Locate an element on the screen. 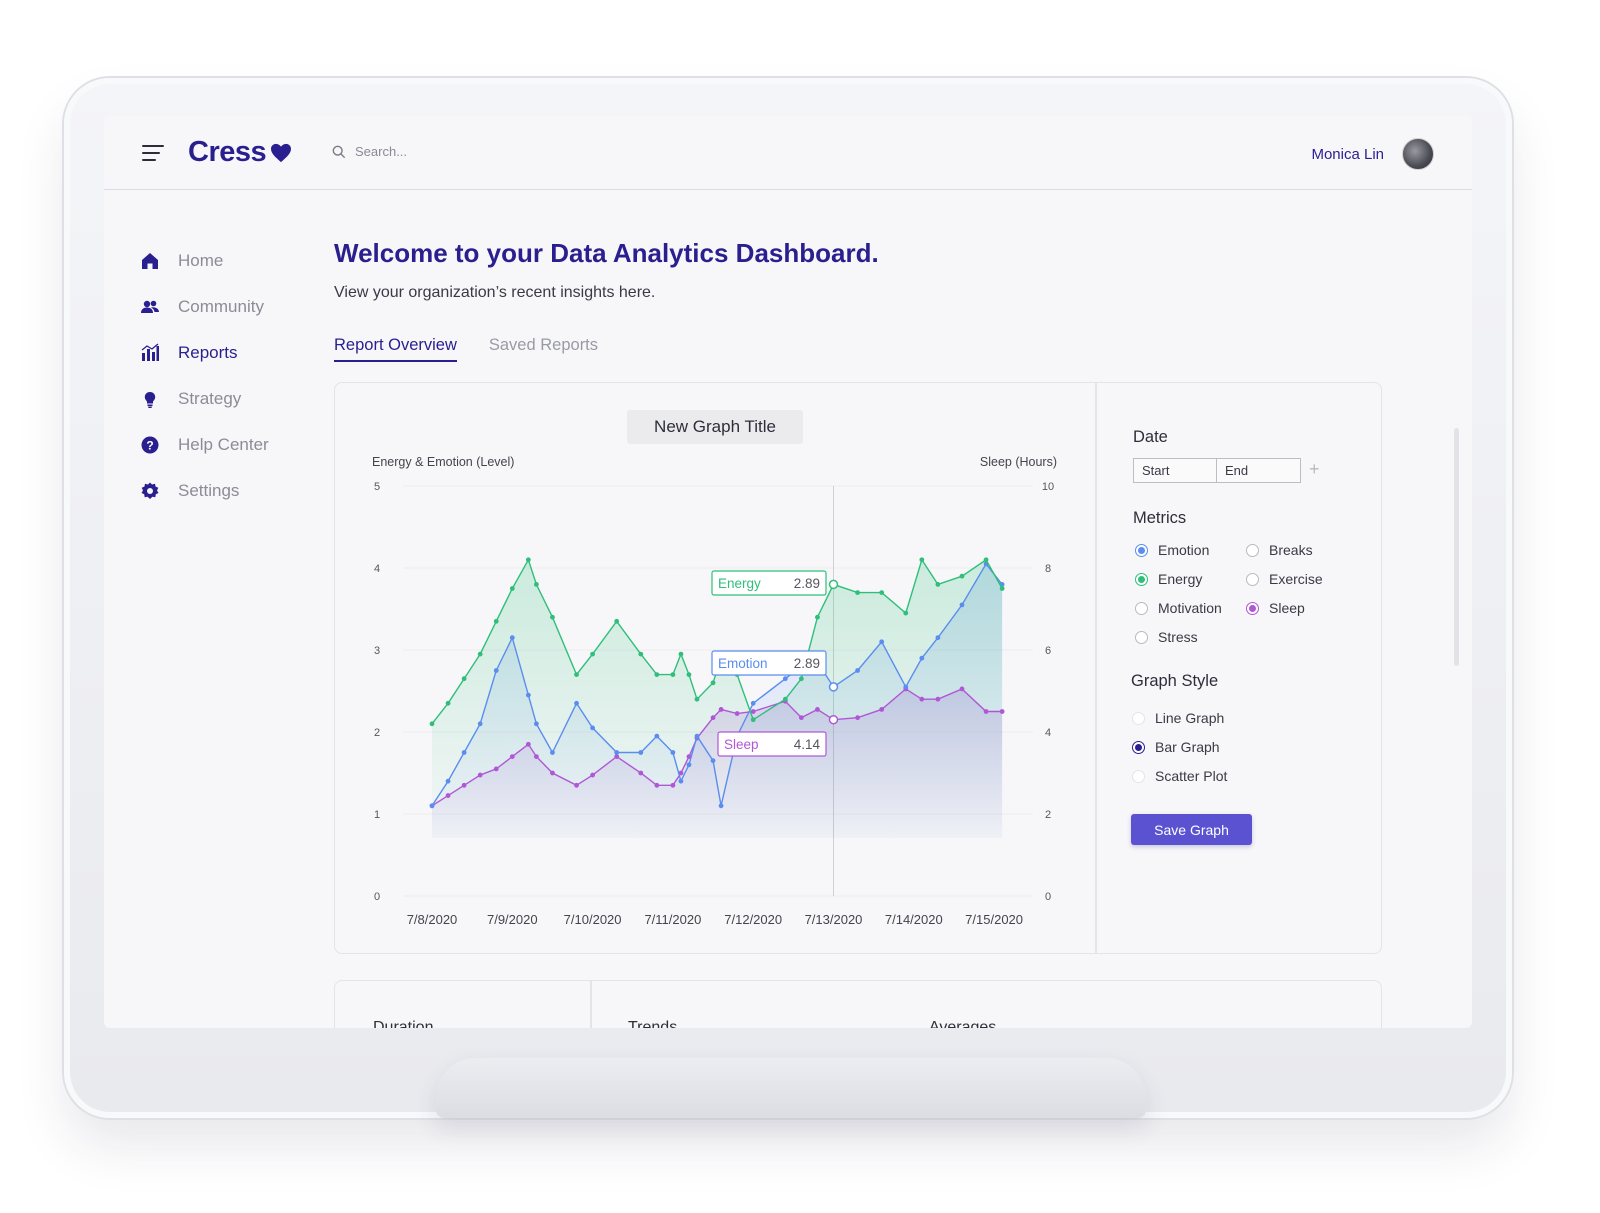 This screenshot has width=1600, height=1213. end-date-field is located at coordinates (1259, 470).